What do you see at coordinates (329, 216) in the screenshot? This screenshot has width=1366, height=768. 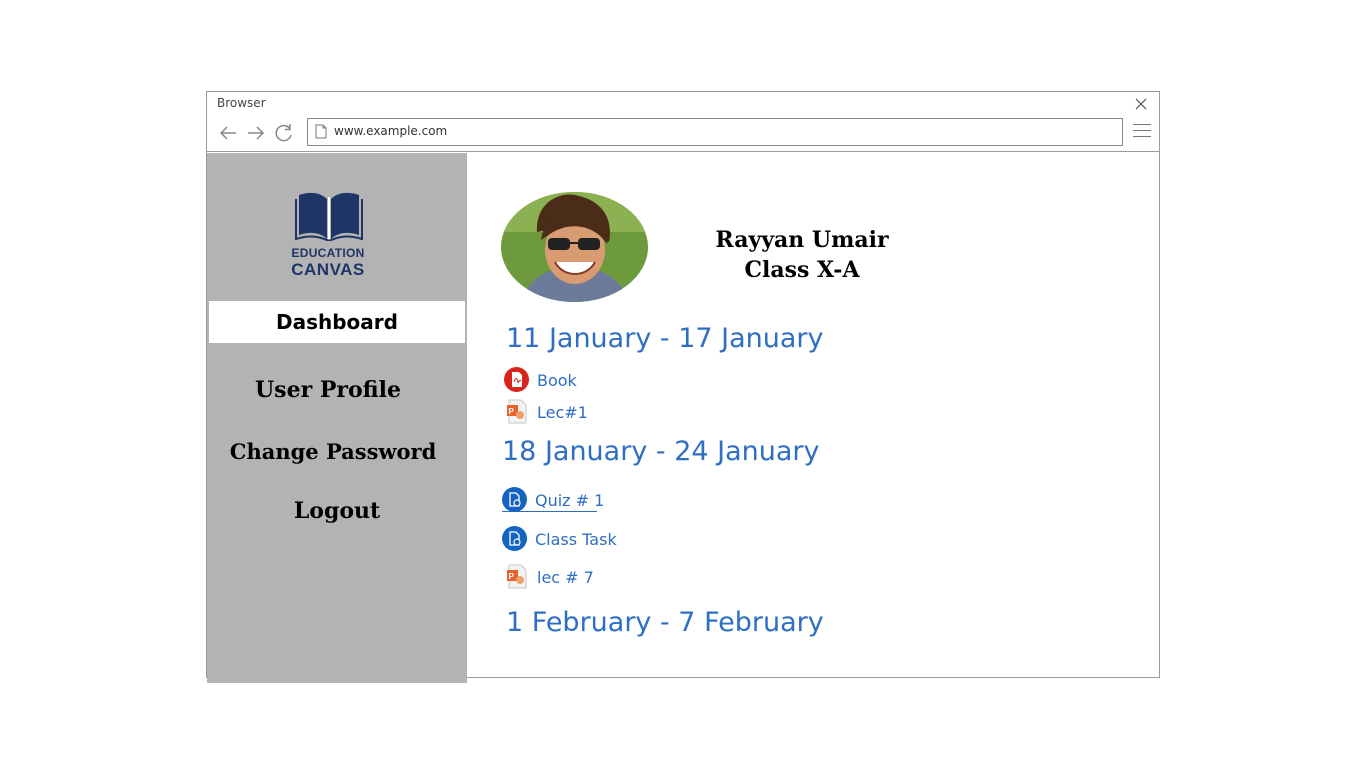 I see `open-book-icon` at bounding box center [329, 216].